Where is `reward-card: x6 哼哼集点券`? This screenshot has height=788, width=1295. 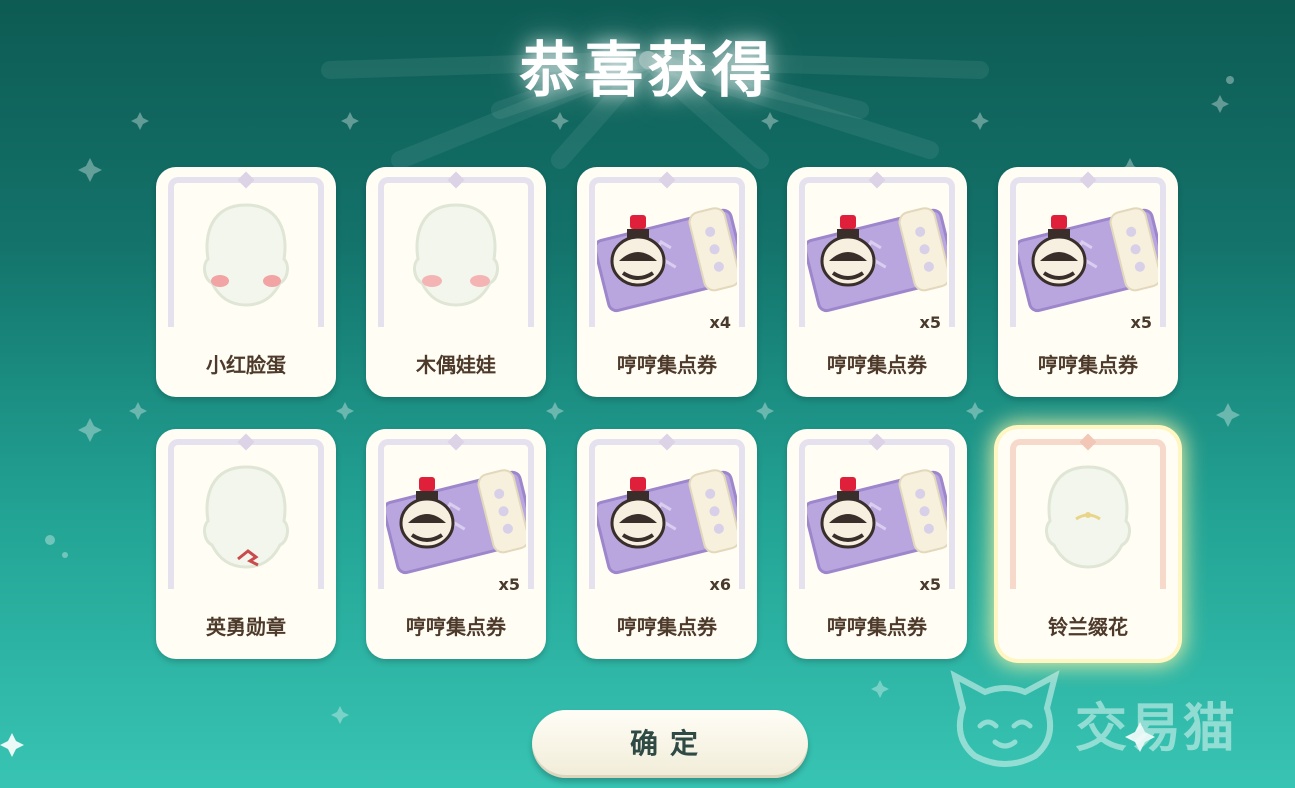 reward-card: x6 哼哼集点券 is located at coordinates (667, 544).